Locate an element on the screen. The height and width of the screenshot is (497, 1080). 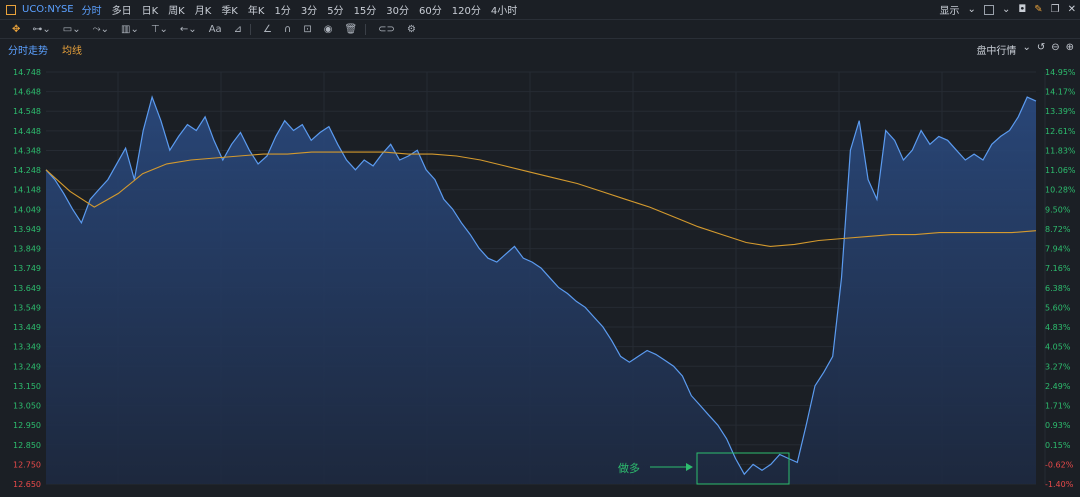
y-tick-right: 4.83% is located at coordinates (1058, 327).